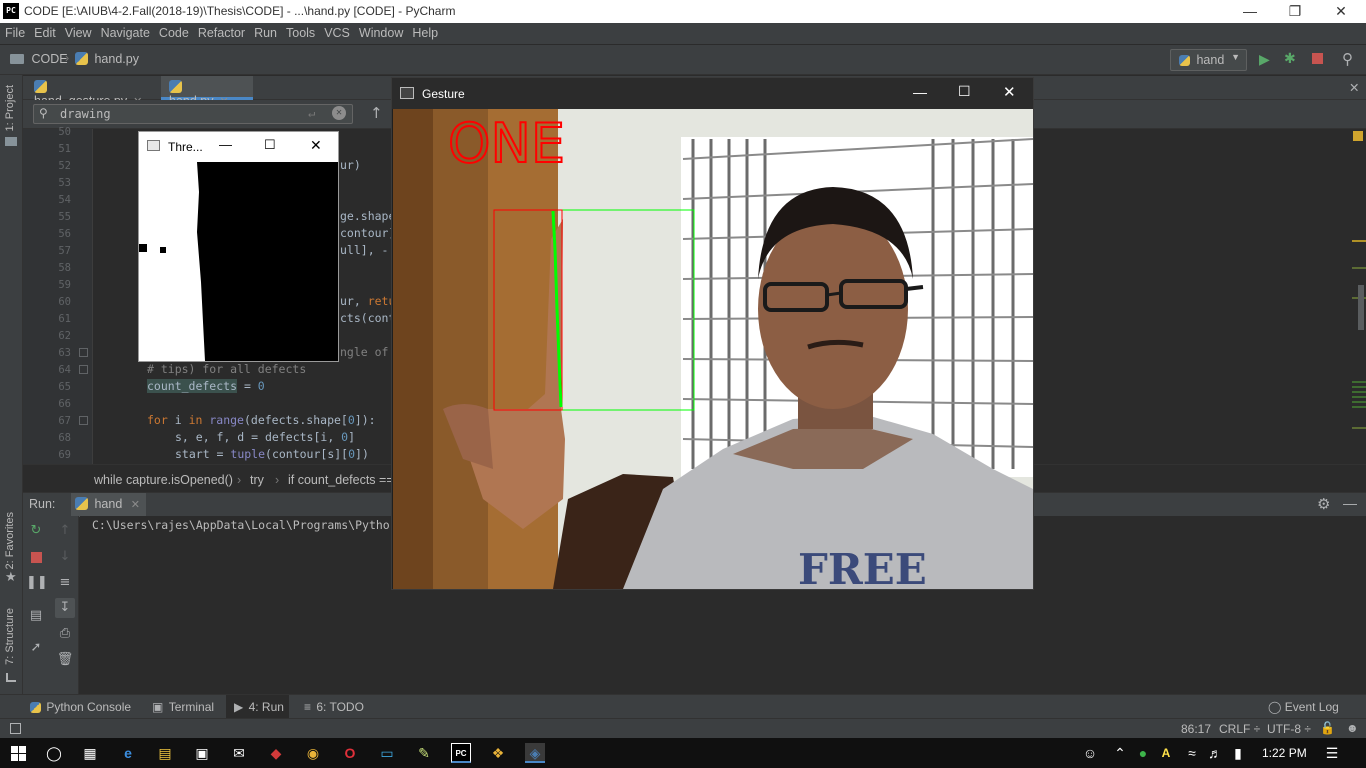  What do you see at coordinates (10, 540) in the screenshot?
I see `favorites-tool-tab: 2: Favorites` at bounding box center [10, 540].